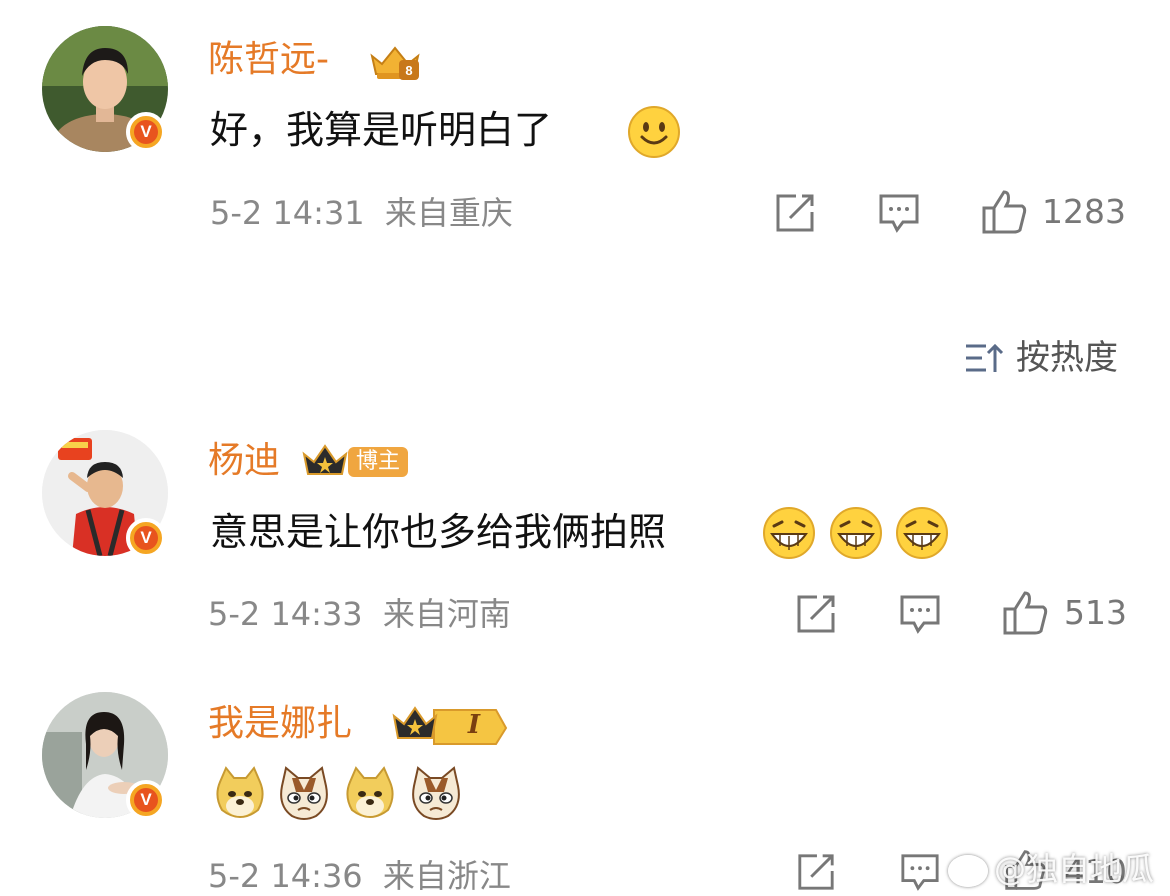 The height and width of the screenshot is (896, 1170). What do you see at coordinates (1084, 211) in the screenshot?
I see `like-count: 1283` at bounding box center [1084, 211].